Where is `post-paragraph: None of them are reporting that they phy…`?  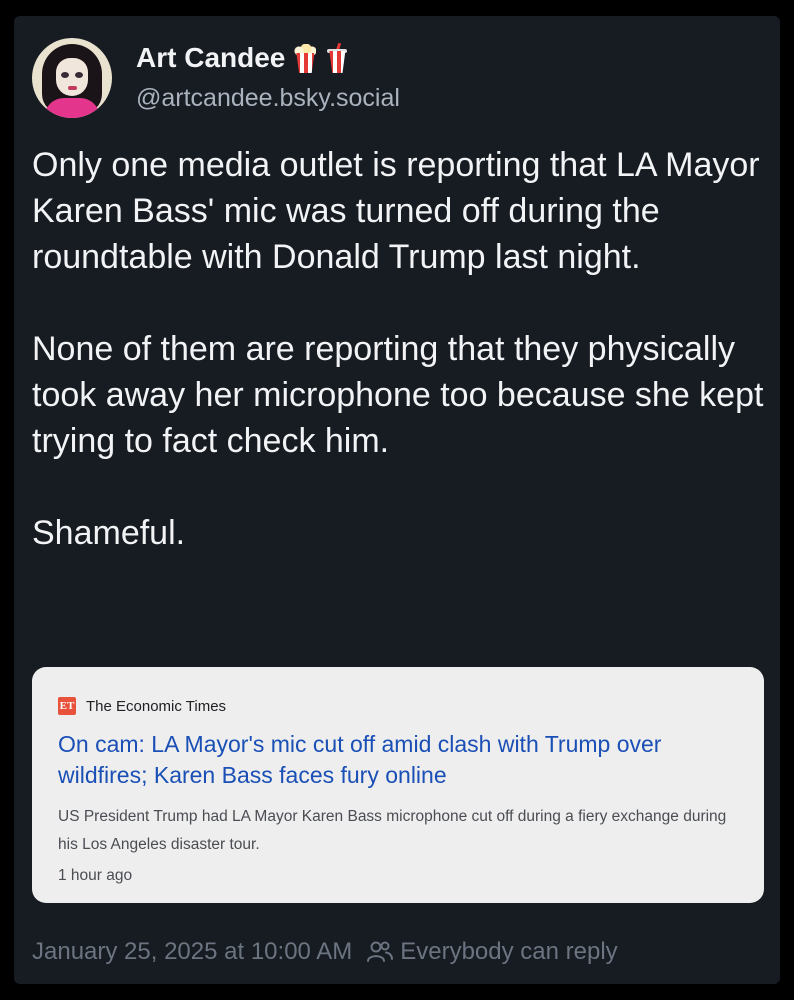 post-paragraph: None of them are reporting that they phy… is located at coordinates (398, 395).